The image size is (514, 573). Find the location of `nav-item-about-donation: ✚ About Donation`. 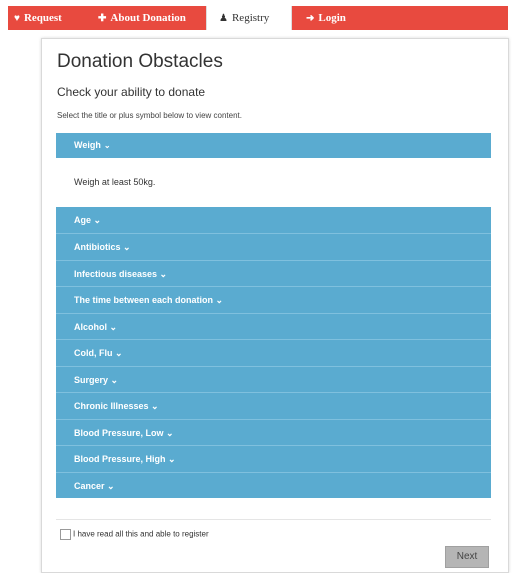

nav-item-about-donation: ✚ About Donation is located at coordinates (142, 18).